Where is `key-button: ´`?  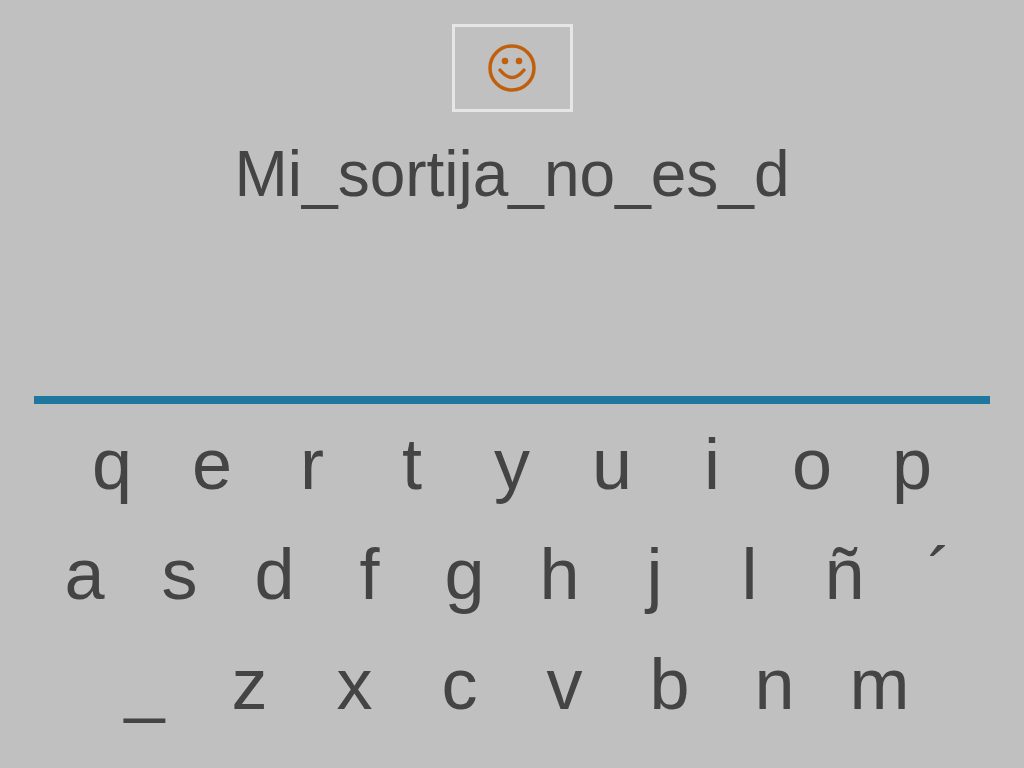 key-button: ´ is located at coordinates (939, 574).